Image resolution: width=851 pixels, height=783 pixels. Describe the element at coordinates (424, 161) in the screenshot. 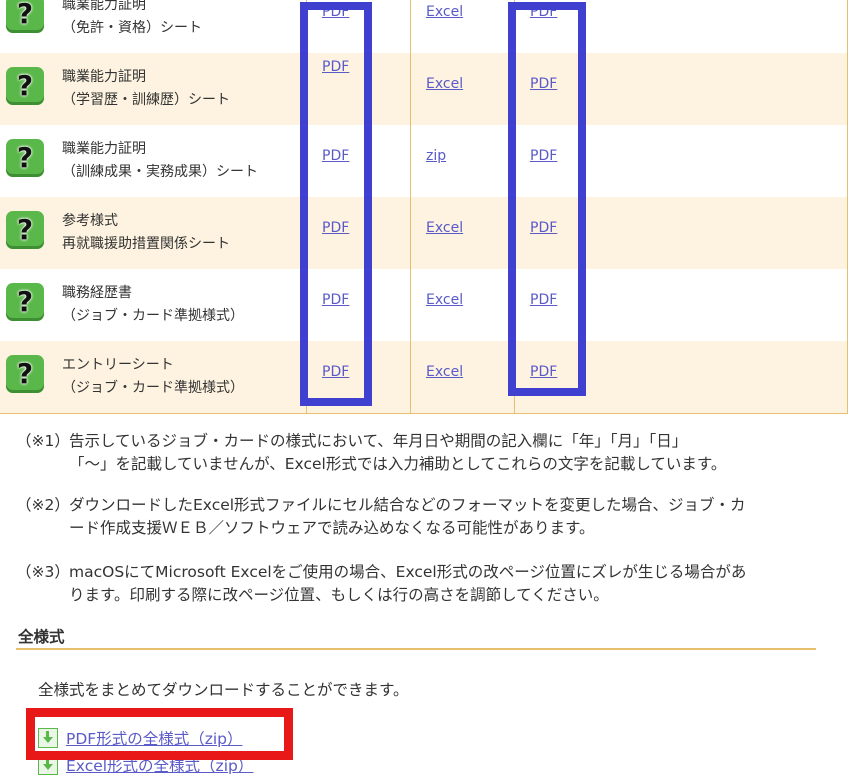

I see `table-row: ? 職業能力証明 （訓練成果・実務成果）シート PDF zip PDF` at that location.